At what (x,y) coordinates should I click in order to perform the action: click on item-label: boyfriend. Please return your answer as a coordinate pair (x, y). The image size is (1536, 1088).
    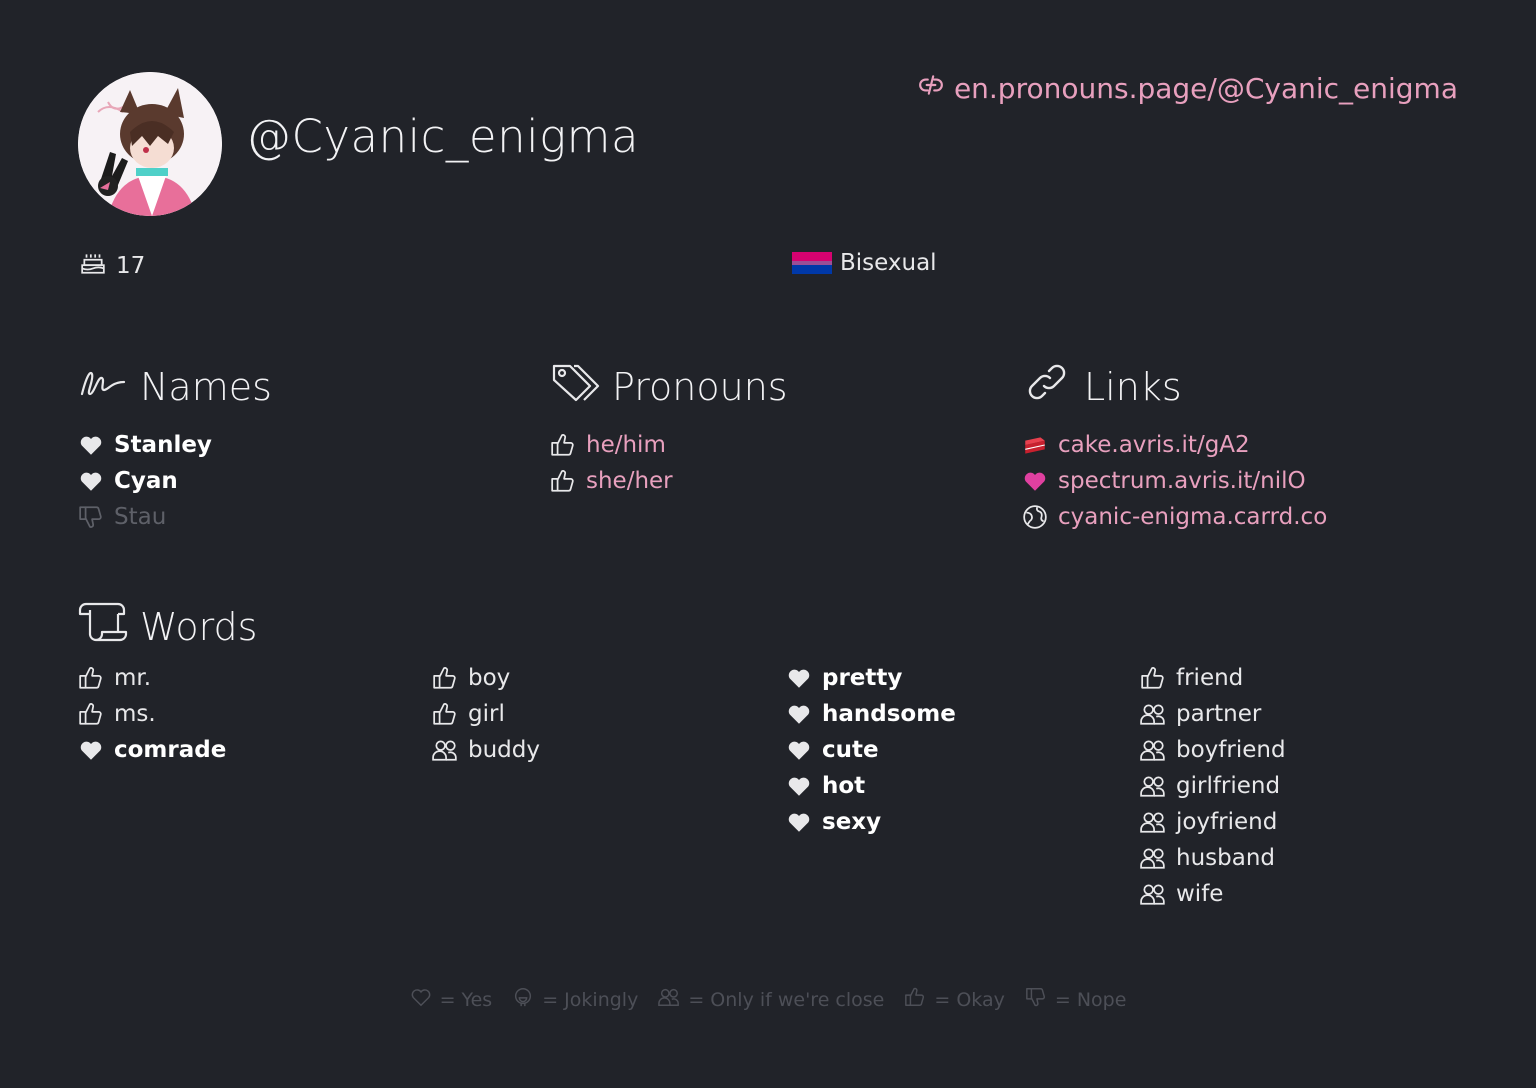
    Looking at the image, I should click on (1231, 750).